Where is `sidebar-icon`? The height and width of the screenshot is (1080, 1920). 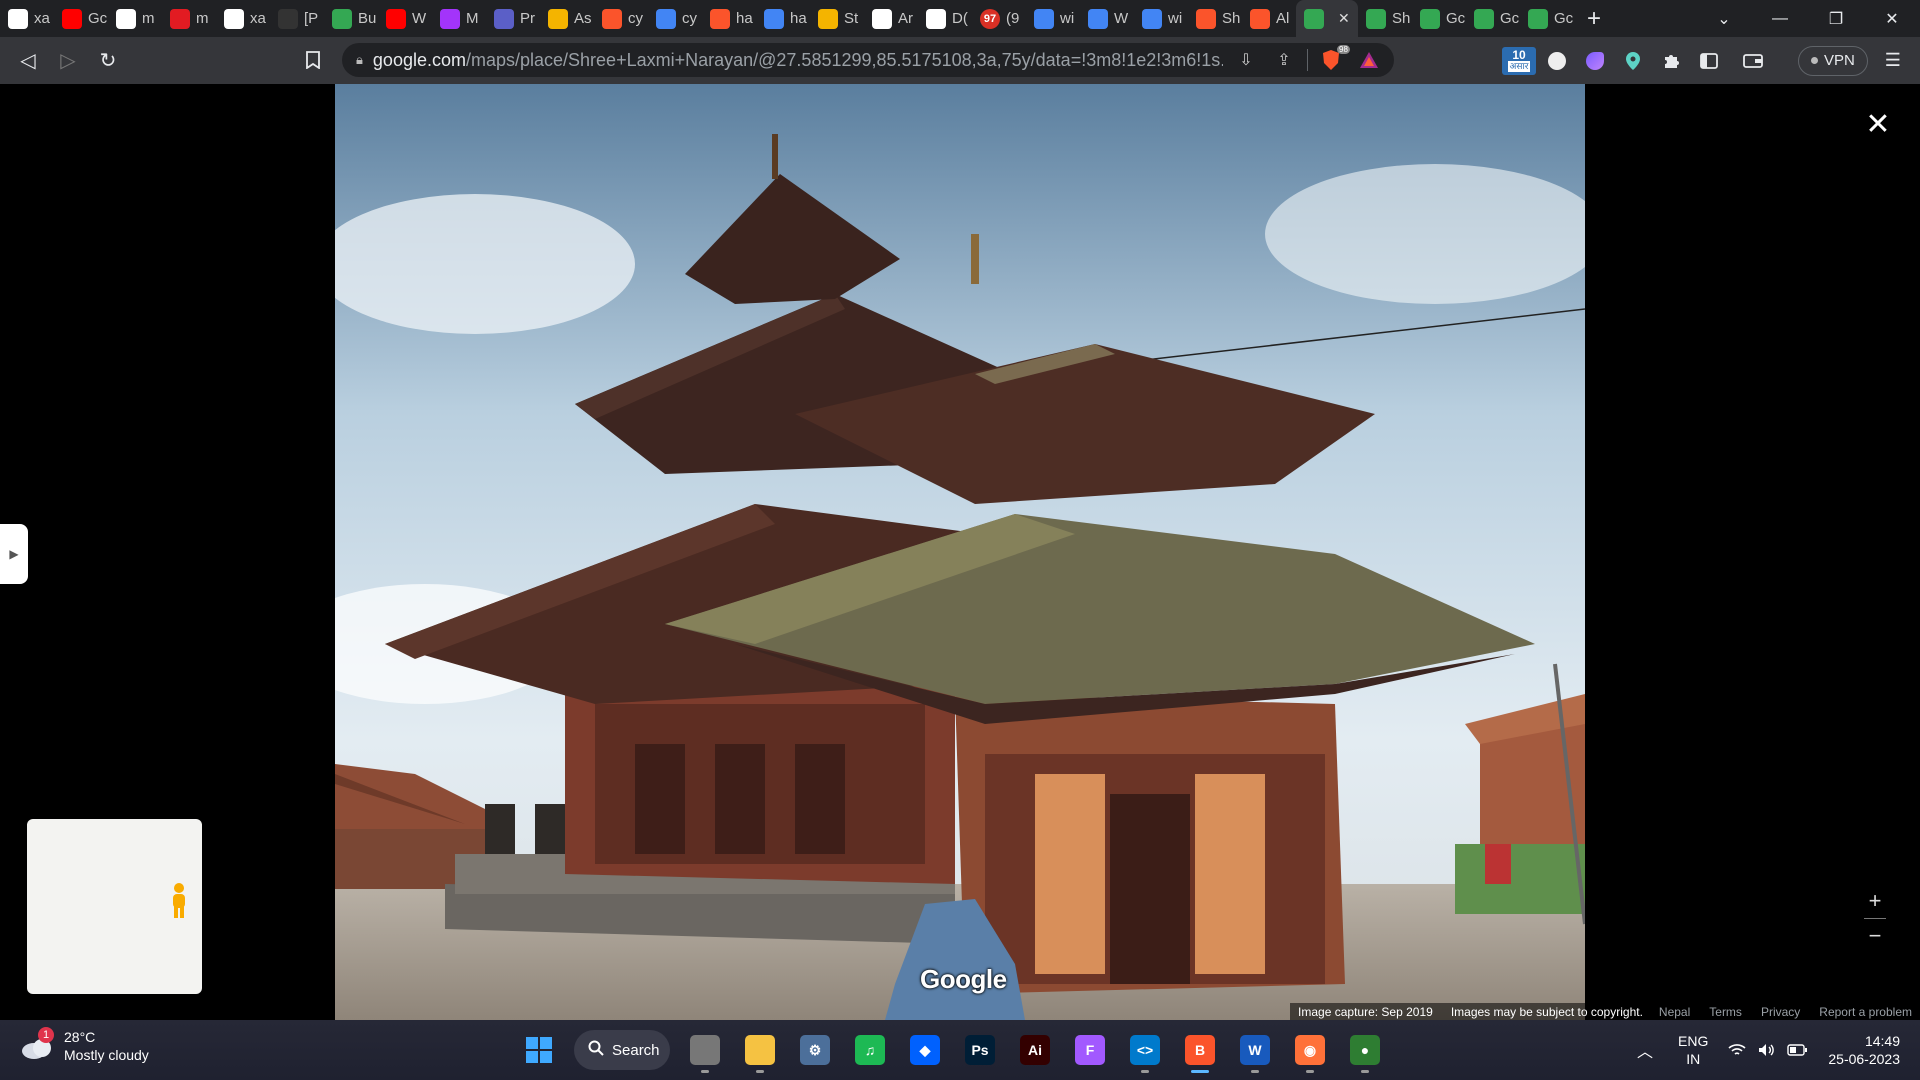 sidebar-icon is located at coordinates (1709, 61).